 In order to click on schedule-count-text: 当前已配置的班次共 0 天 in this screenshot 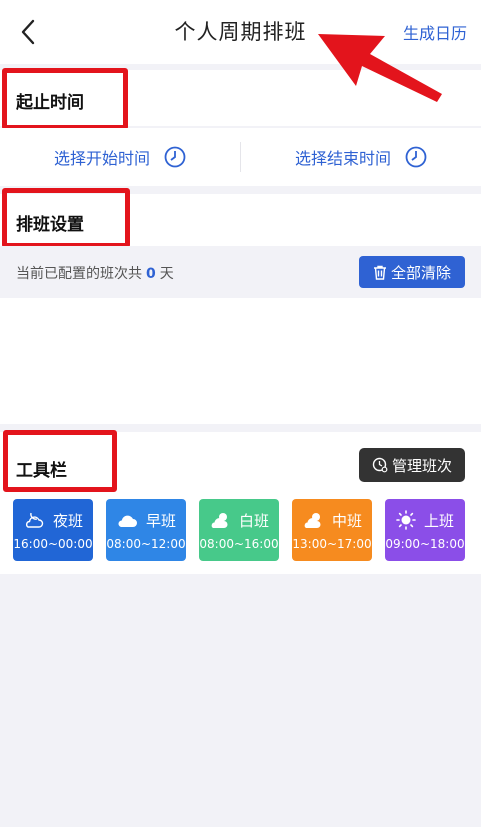, I will do `click(95, 273)`.